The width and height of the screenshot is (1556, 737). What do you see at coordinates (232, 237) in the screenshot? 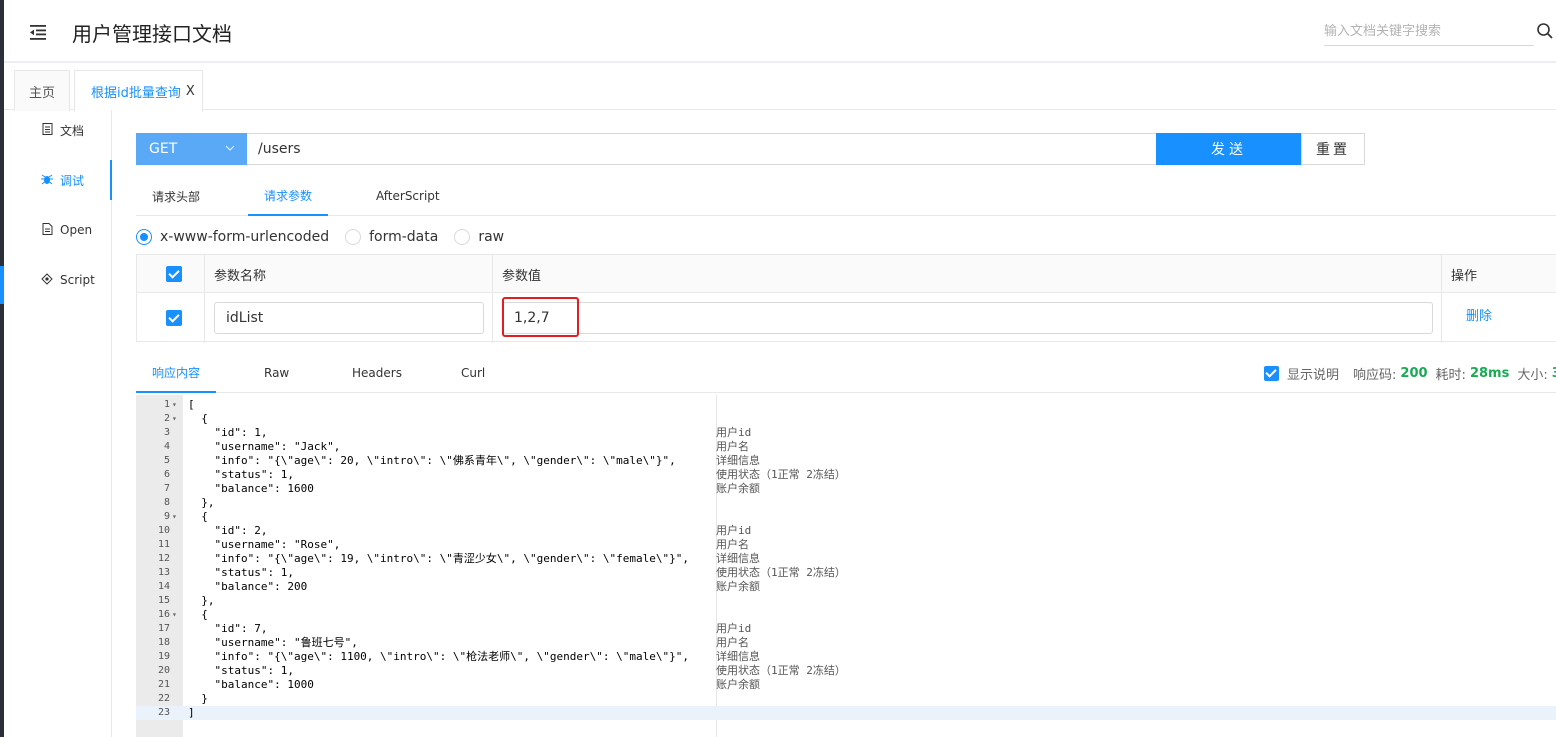
I see `radio-urlencoded: x-www-form-urlencoded` at bounding box center [232, 237].